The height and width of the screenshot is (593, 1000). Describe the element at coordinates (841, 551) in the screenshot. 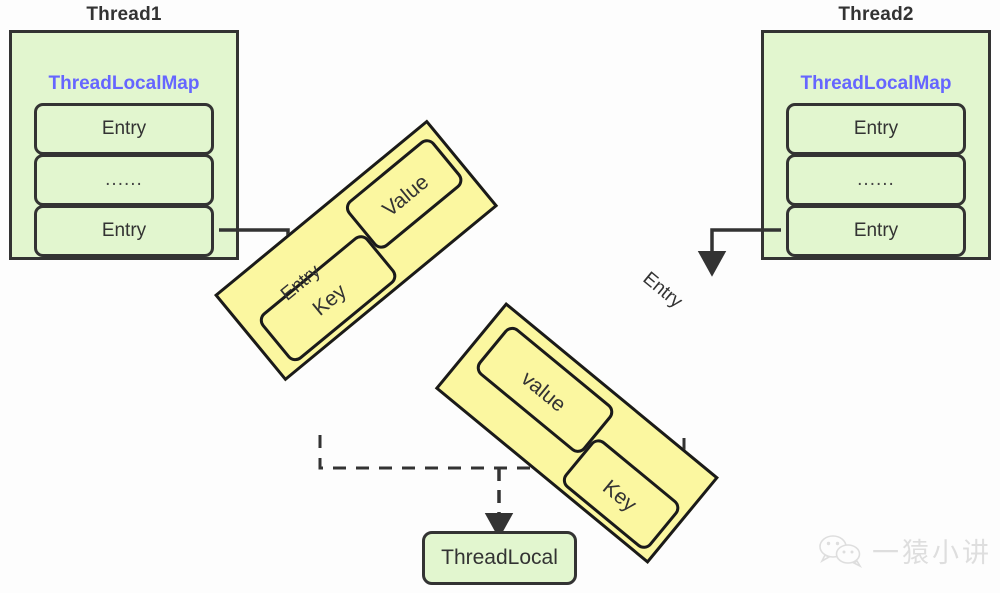

I see `wechat-icon` at that location.